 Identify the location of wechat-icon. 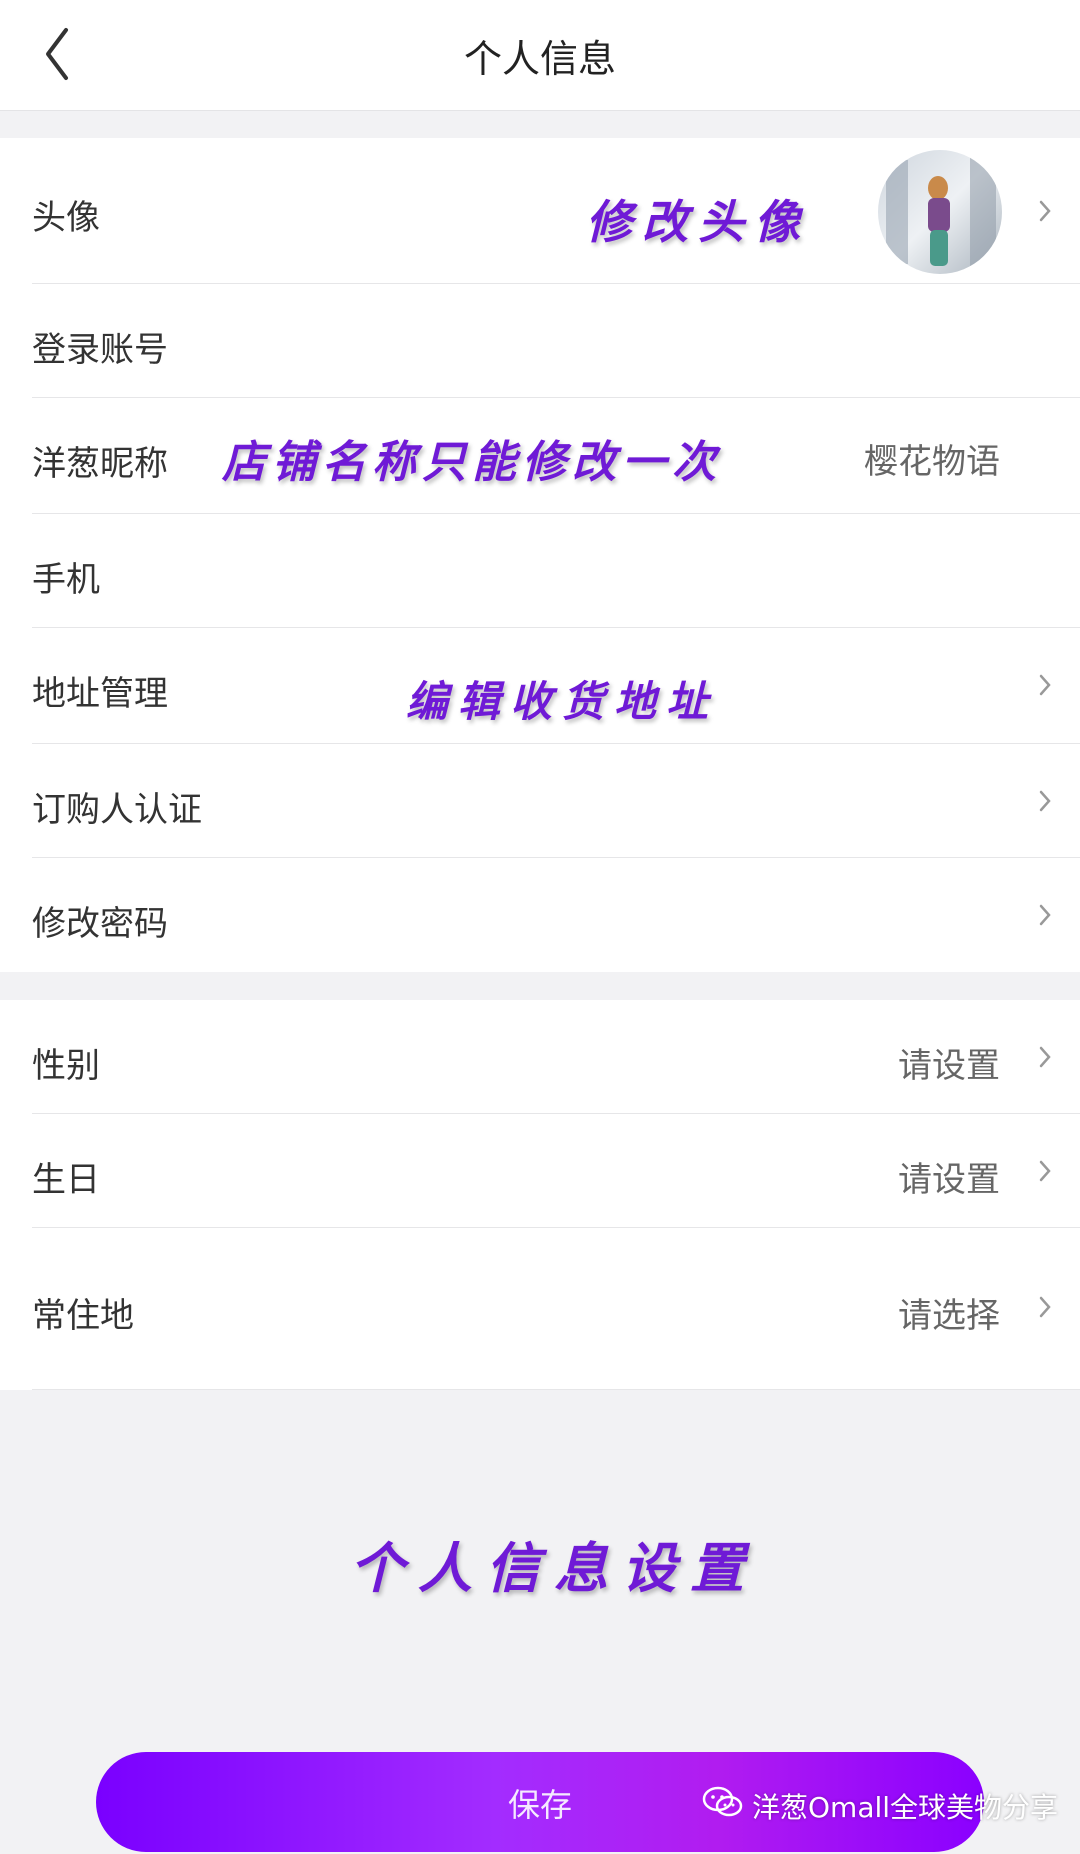
(722, 1801).